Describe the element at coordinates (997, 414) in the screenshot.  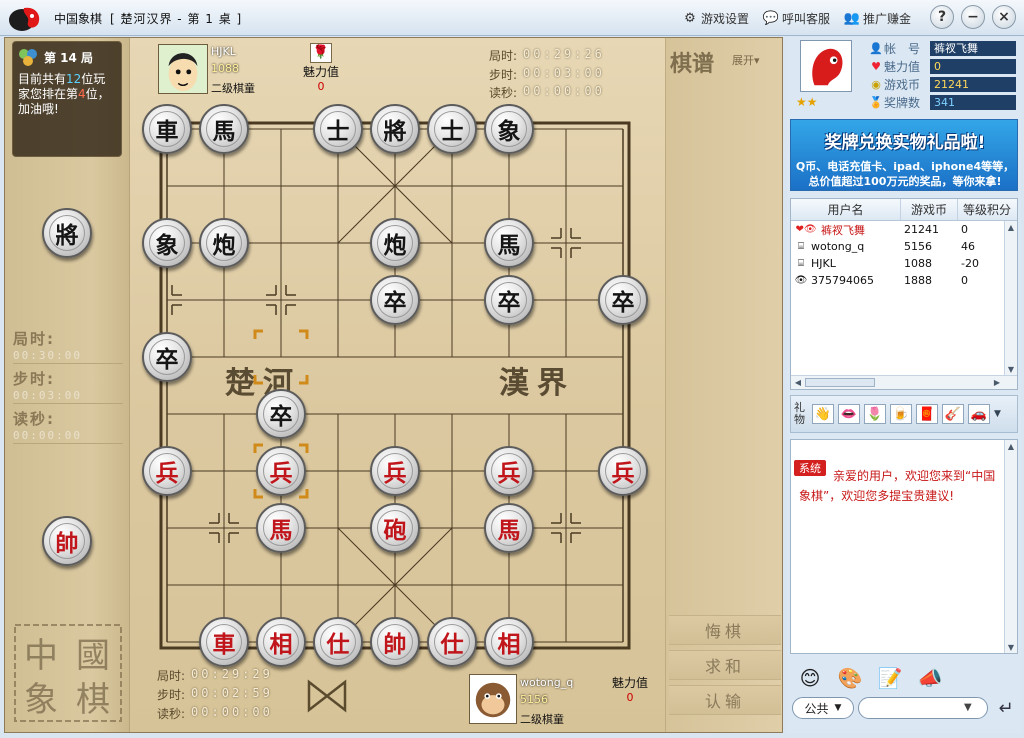
I see `gift-more-icon: ▼` at that location.